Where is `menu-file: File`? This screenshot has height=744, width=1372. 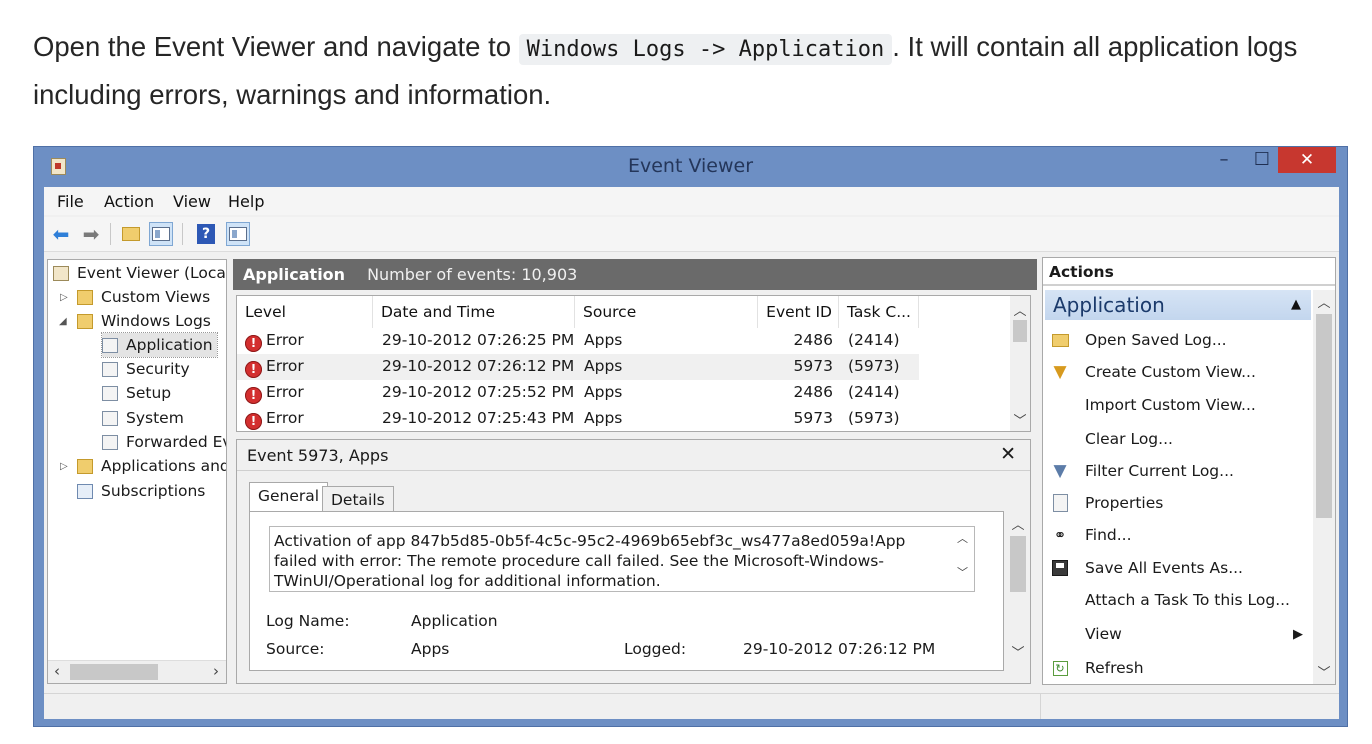
menu-file: File is located at coordinates (70, 201).